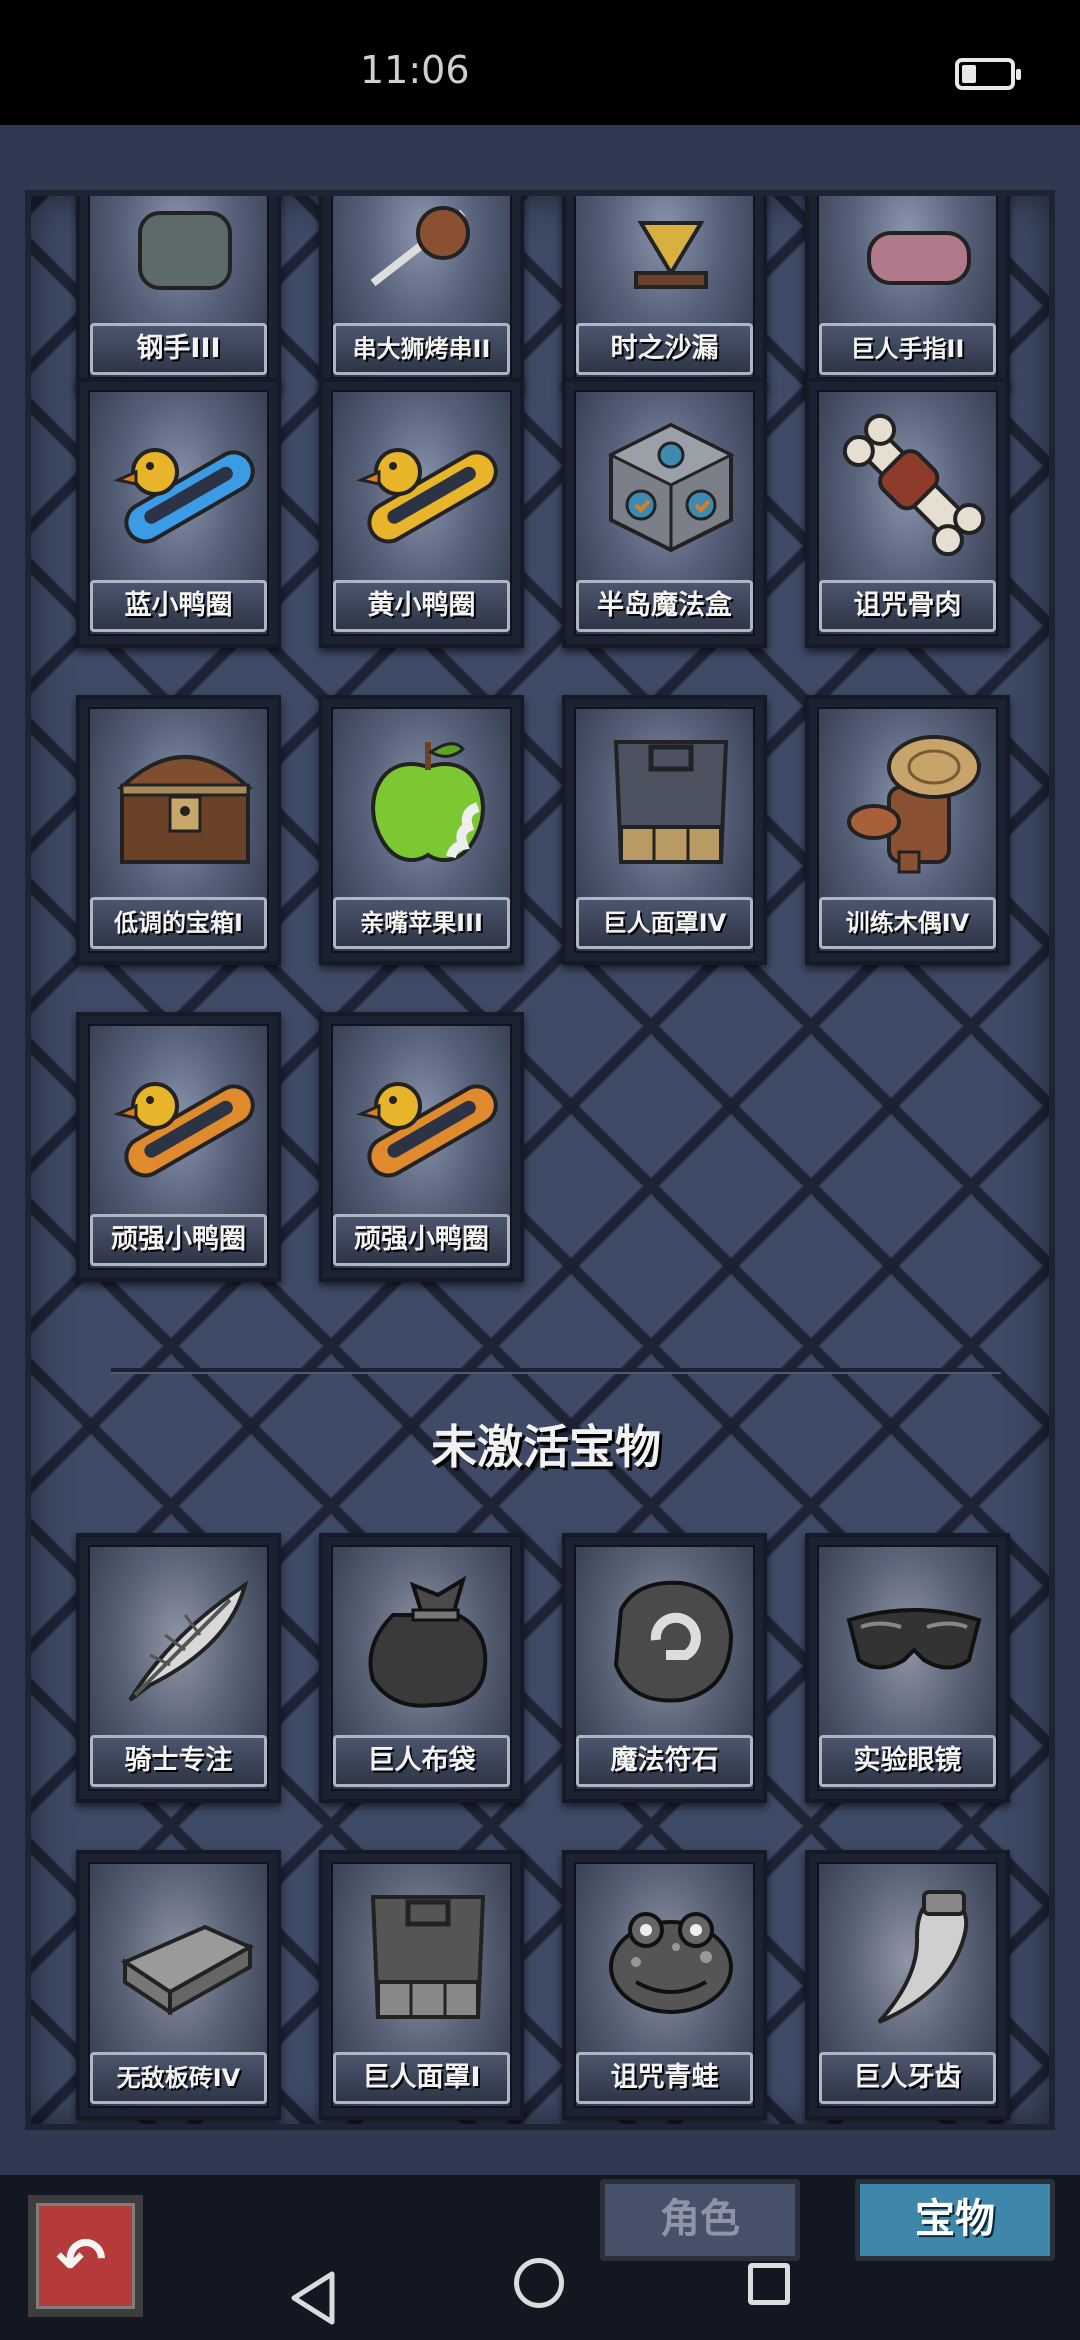 The height and width of the screenshot is (2340, 1080). Describe the element at coordinates (81, 2260) in the screenshot. I see `return-arrow-icon: ↶` at that location.